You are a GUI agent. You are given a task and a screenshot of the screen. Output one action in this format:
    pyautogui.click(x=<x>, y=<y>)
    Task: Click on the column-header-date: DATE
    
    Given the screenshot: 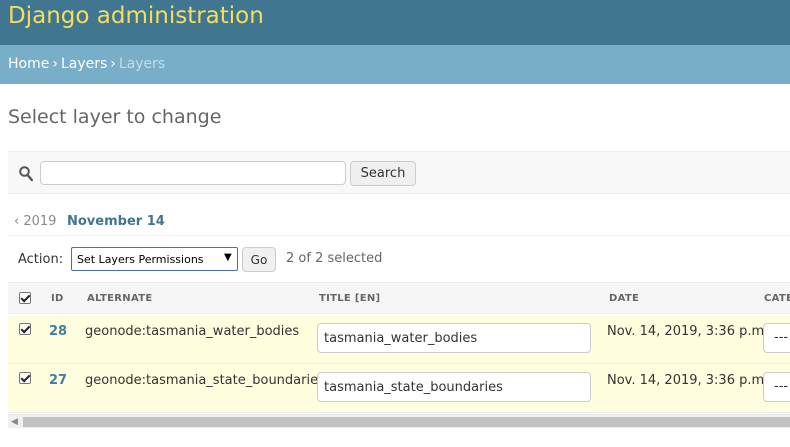 What is the action you would take?
    pyautogui.click(x=624, y=298)
    